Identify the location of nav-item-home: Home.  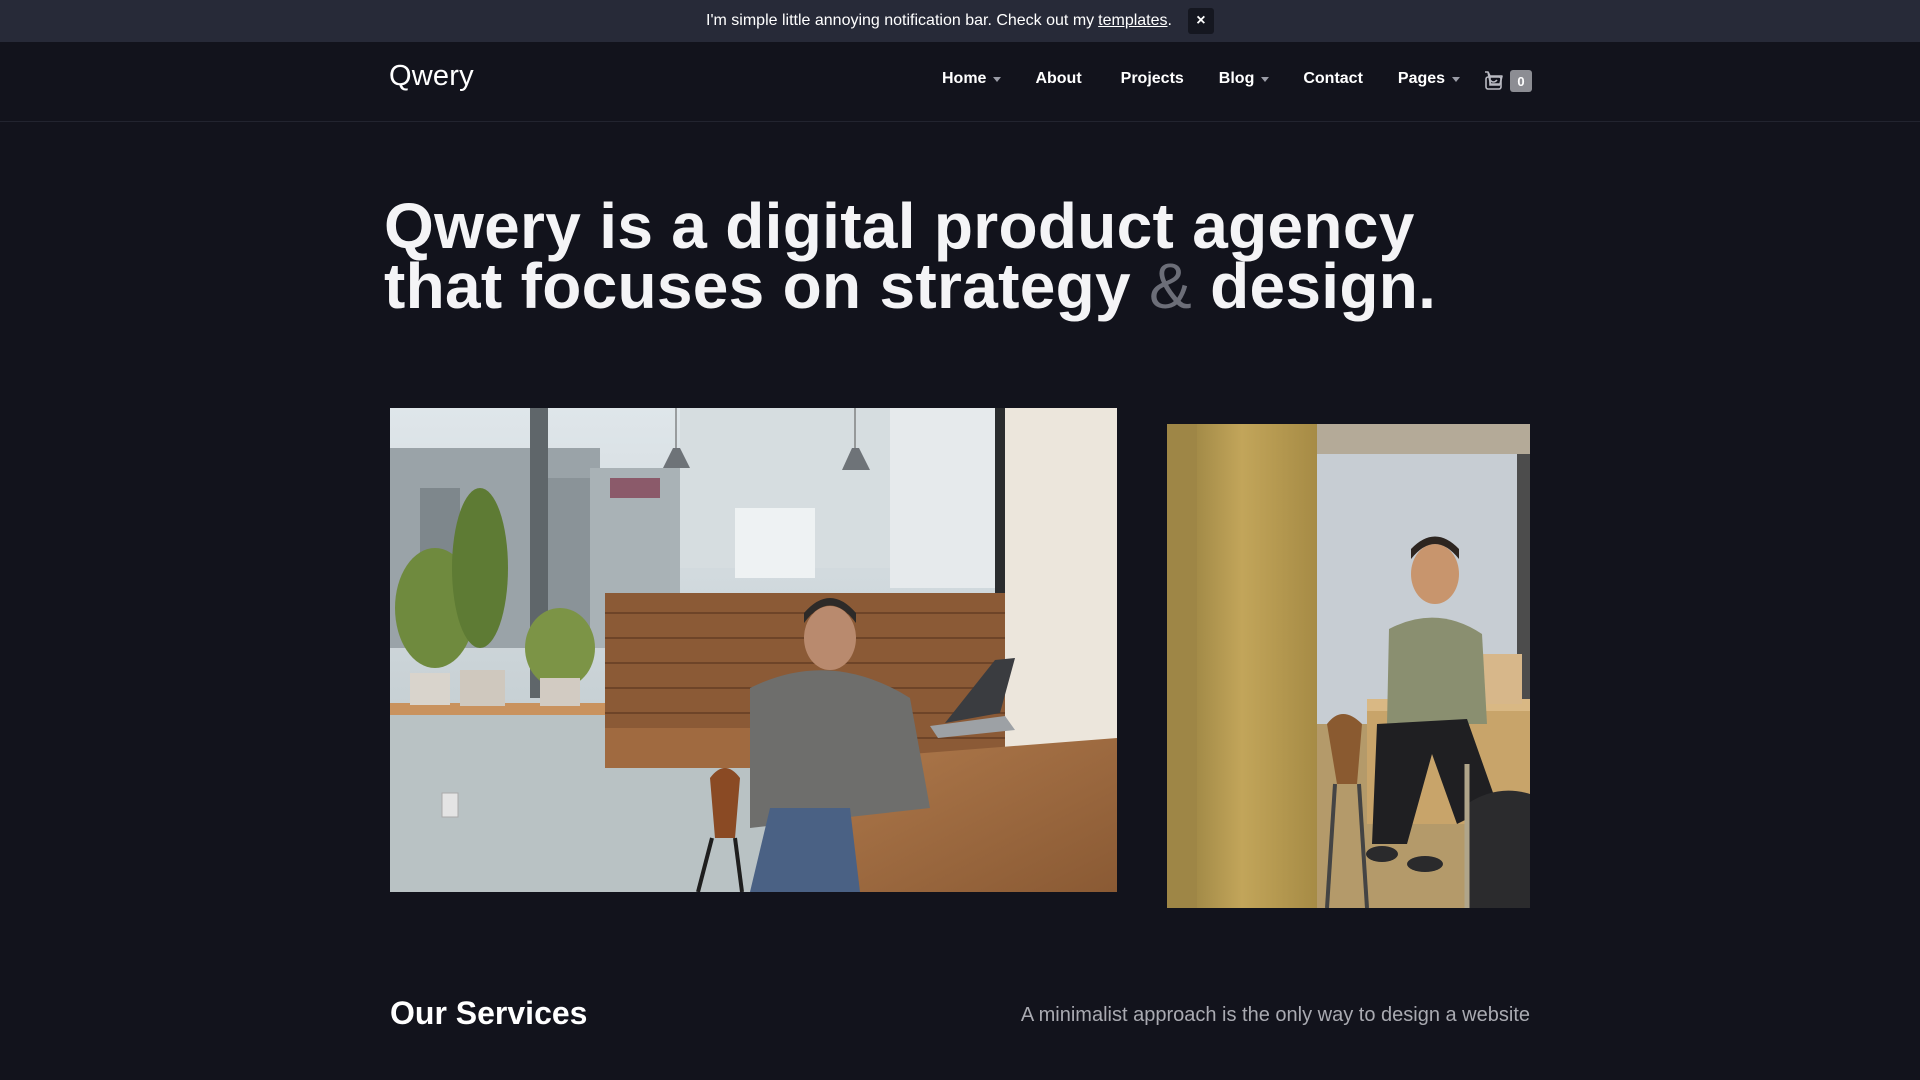
(972, 79).